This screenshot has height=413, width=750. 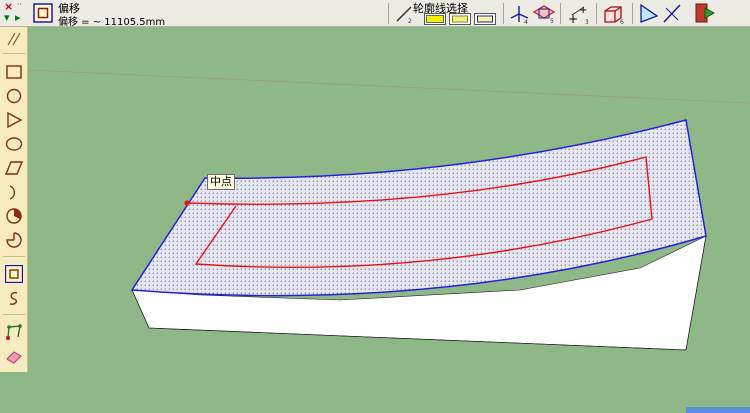 What do you see at coordinates (544, 13) in the screenshot?
I see `section-plane-icon: 5` at bounding box center [544, 13].